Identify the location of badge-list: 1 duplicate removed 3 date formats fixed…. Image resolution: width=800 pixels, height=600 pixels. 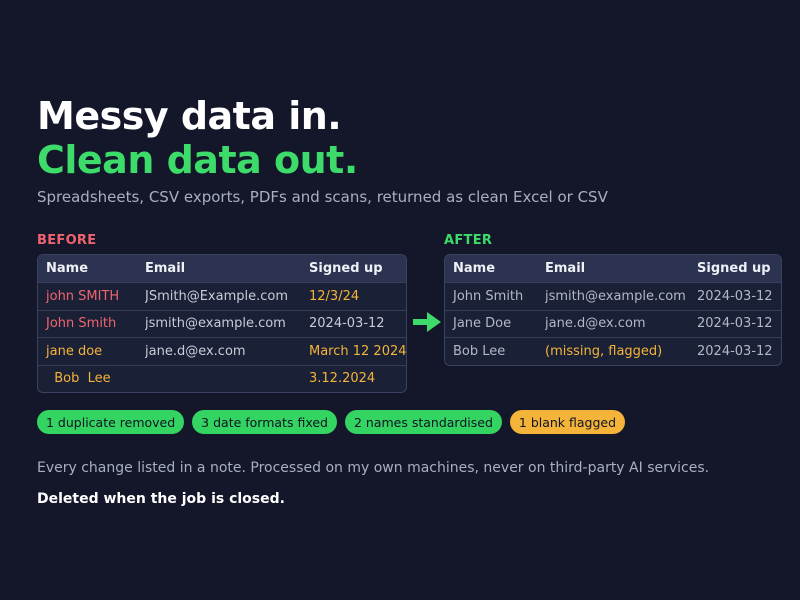
(331, 422).